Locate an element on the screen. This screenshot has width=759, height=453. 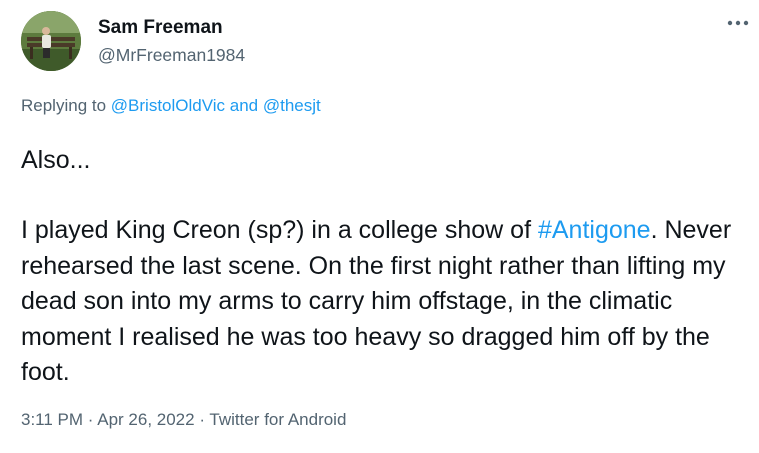
avatar is located at coordinates (51, 41).